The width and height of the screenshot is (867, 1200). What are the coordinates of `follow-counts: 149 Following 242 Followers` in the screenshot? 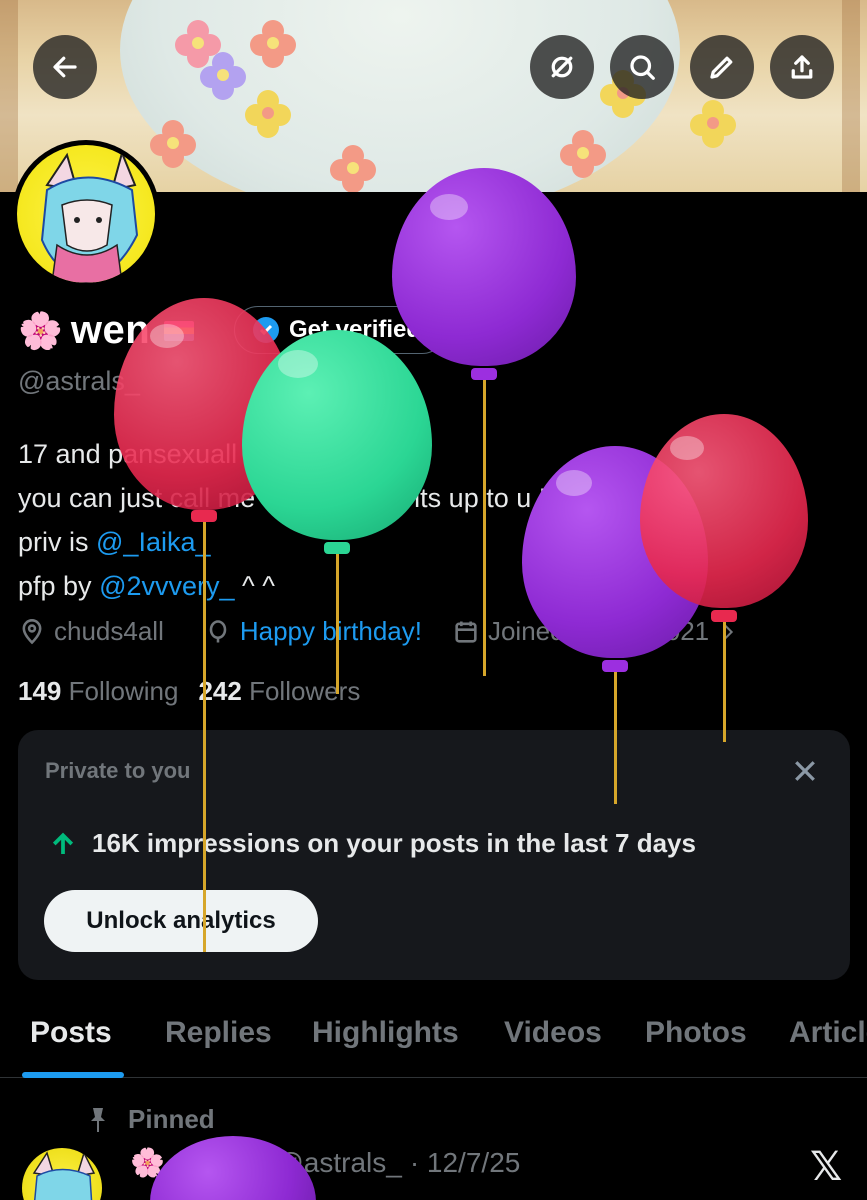 It's located at (189, 691).